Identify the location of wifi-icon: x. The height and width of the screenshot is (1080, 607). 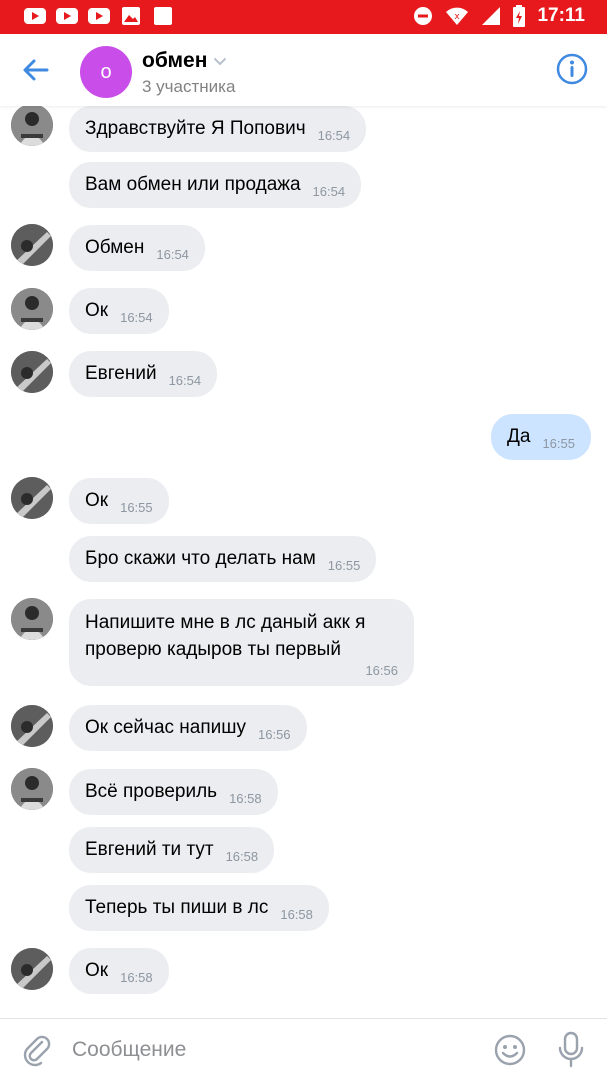
(457, 16).